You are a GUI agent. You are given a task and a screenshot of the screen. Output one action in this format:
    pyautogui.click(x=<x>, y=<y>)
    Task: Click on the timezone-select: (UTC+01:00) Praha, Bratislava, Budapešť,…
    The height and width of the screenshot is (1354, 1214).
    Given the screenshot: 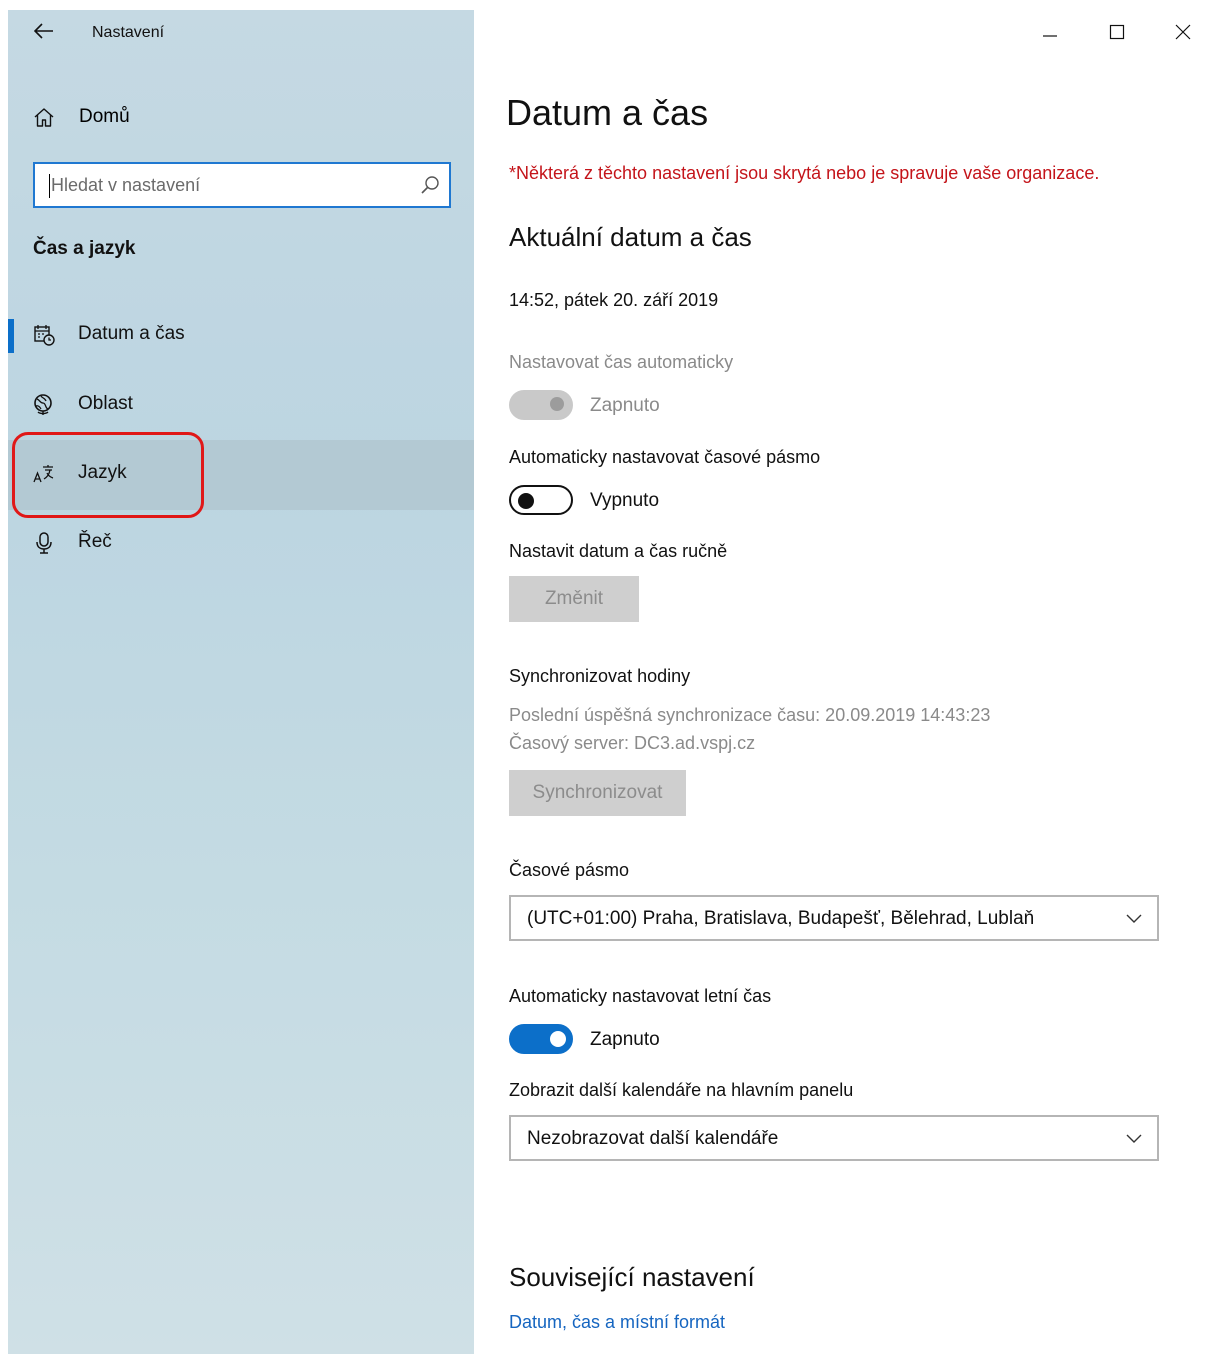 What is the action you would take?
    pyautogui.click(x=834, y=918)
    